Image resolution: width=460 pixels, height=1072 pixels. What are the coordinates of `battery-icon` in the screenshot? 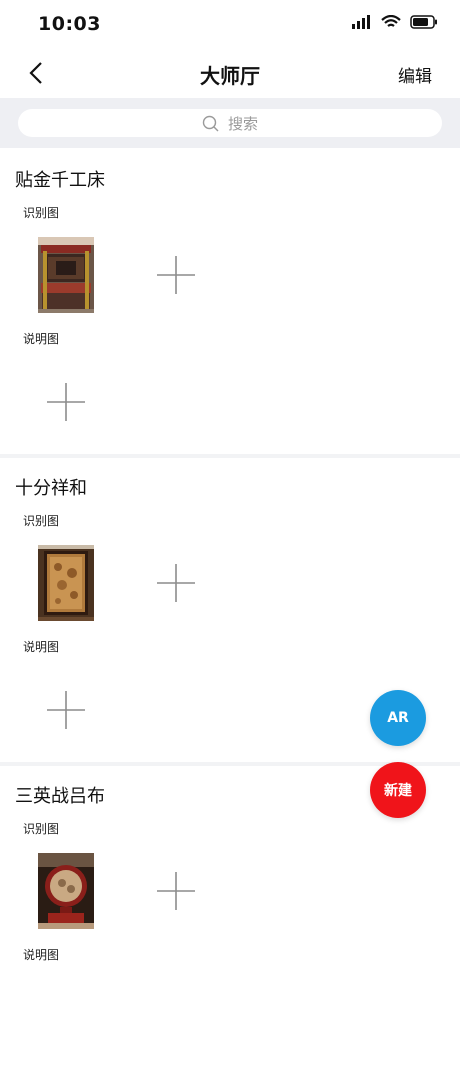 It's located at (423, 22).